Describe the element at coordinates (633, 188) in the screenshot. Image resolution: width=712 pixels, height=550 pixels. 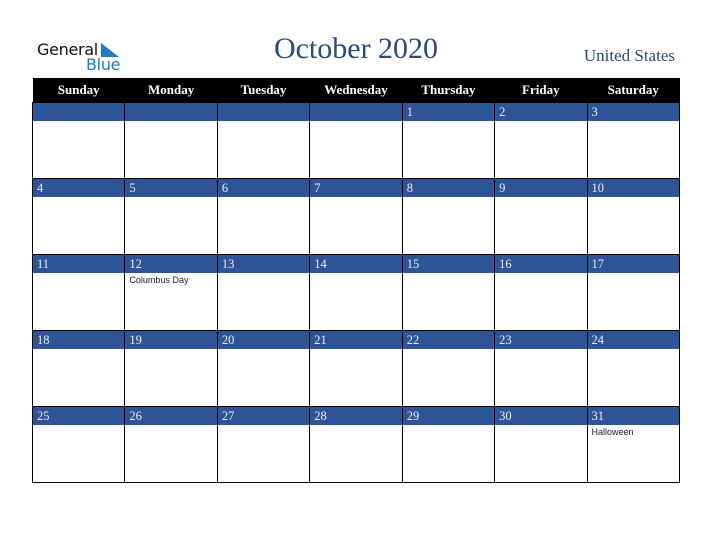
I see `day-number: 10` at that location.